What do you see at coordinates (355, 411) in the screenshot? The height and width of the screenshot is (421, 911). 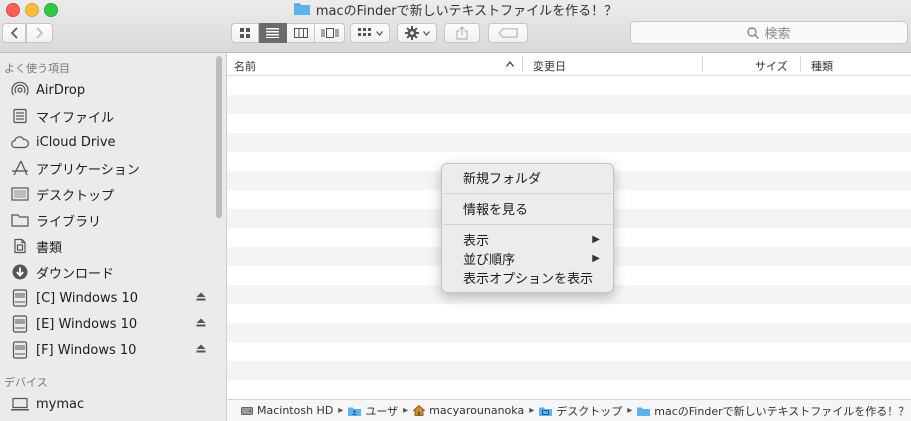 I see `users-folder-icon` at bounding box center [355, 411].